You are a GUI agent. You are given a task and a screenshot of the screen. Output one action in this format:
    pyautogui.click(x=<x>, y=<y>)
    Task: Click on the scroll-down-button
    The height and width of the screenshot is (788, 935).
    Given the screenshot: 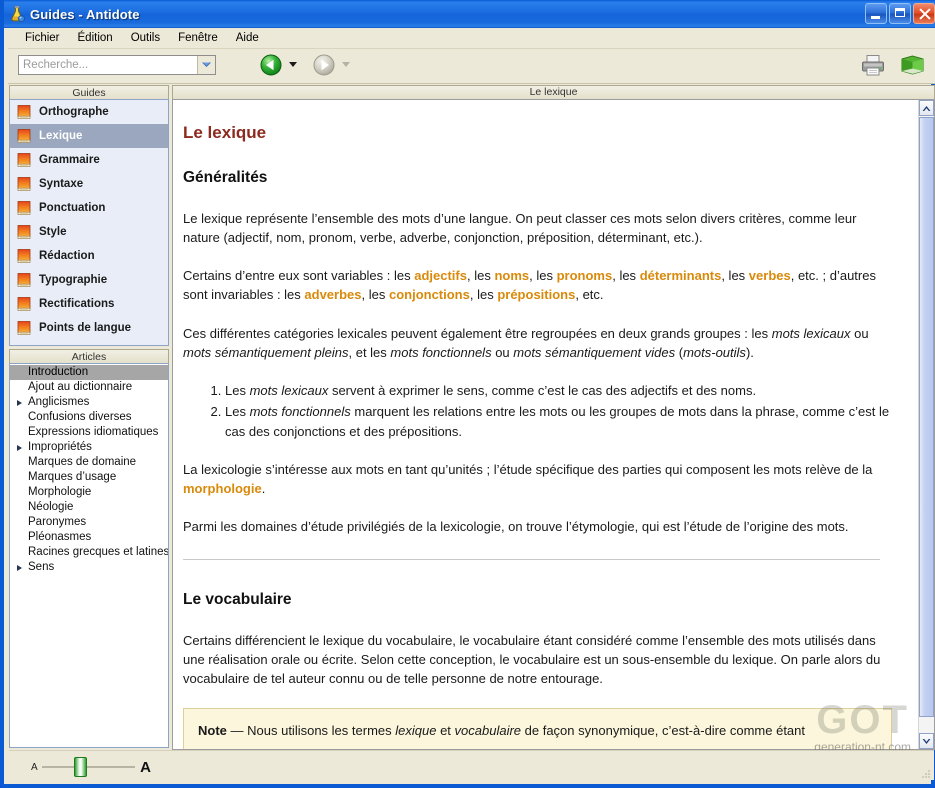 What is the action you would take?
    pyautogui.click(x=926, y=741)
    